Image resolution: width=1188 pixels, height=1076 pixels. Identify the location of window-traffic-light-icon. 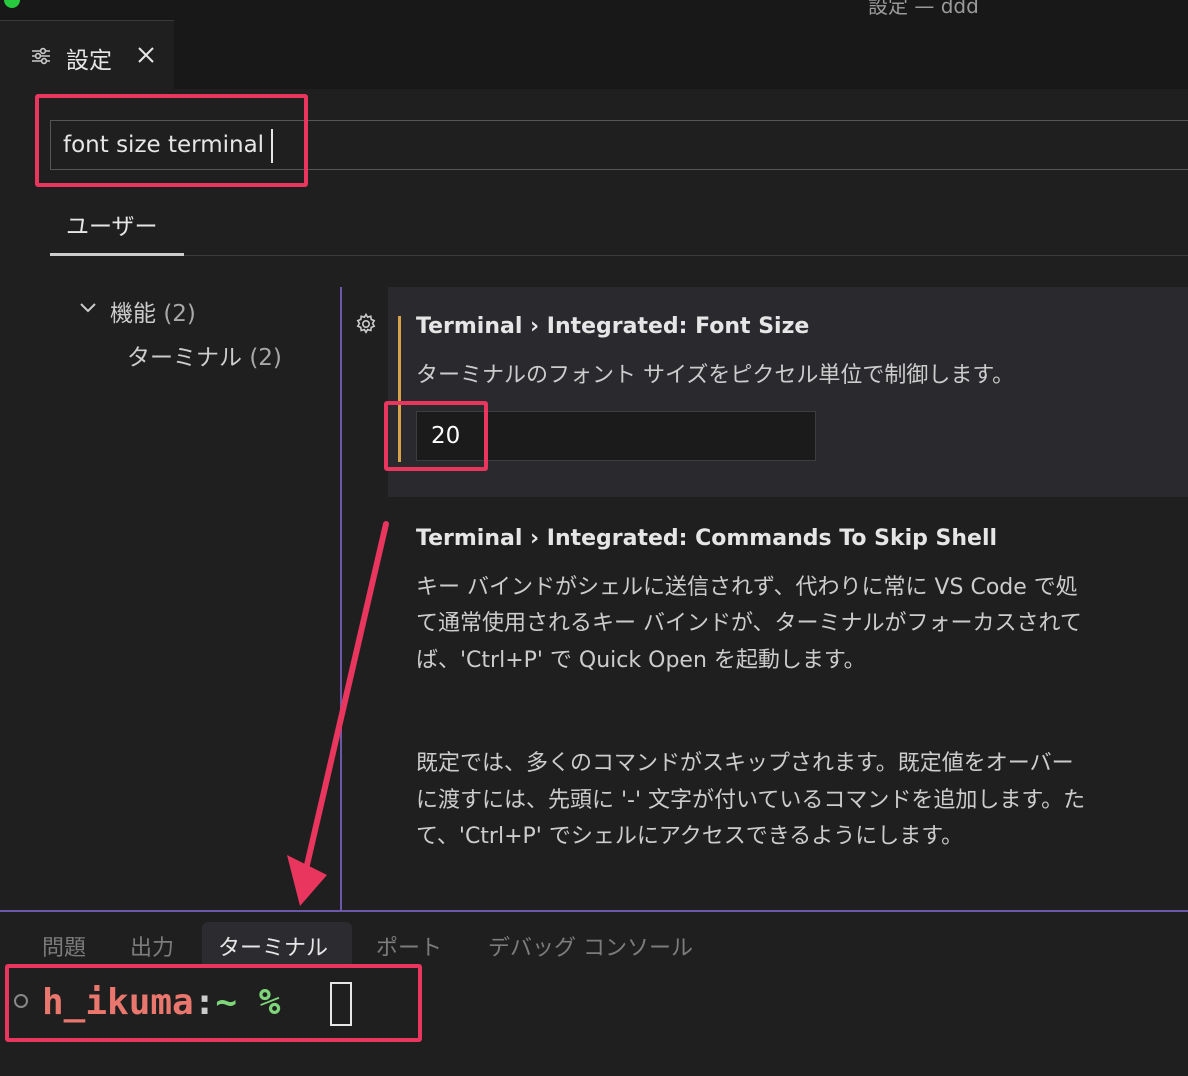
(12, 4).